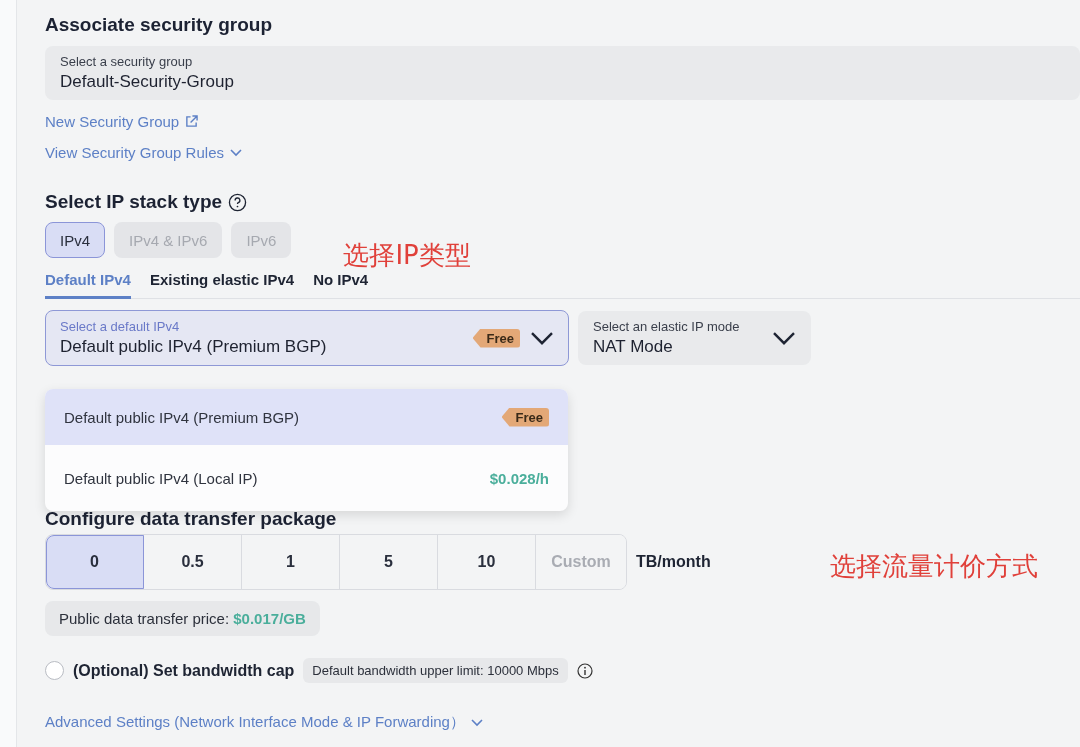  What do you see at coordinates (143, 152) in the screenshot?
I see `view-rules-link: View Security Group Rules` at bounding box center [143, 152].